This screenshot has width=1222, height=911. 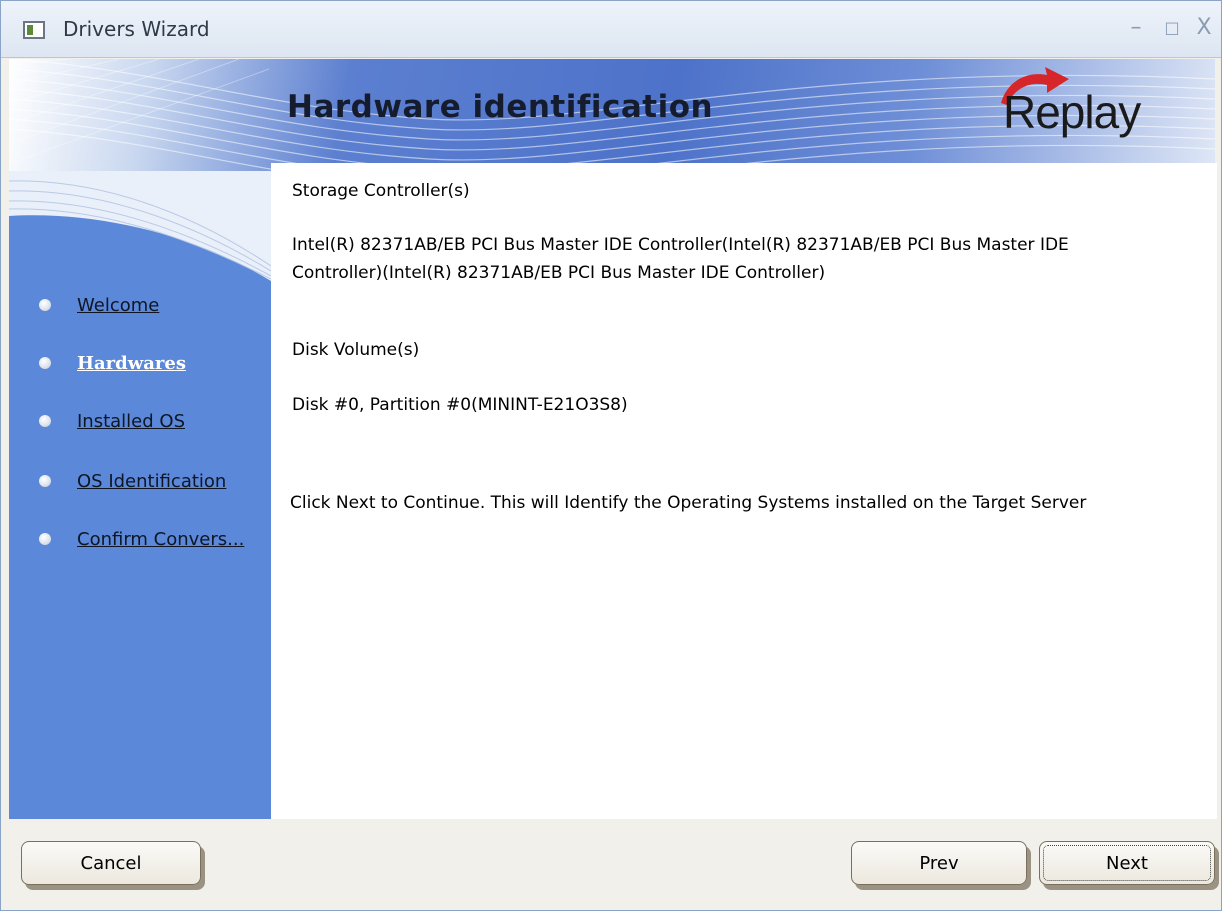 What do you see at coordinates (1072, 112) in the screenshot?
I see `replay-logo: Replay` at bounding box center [1072, 112].